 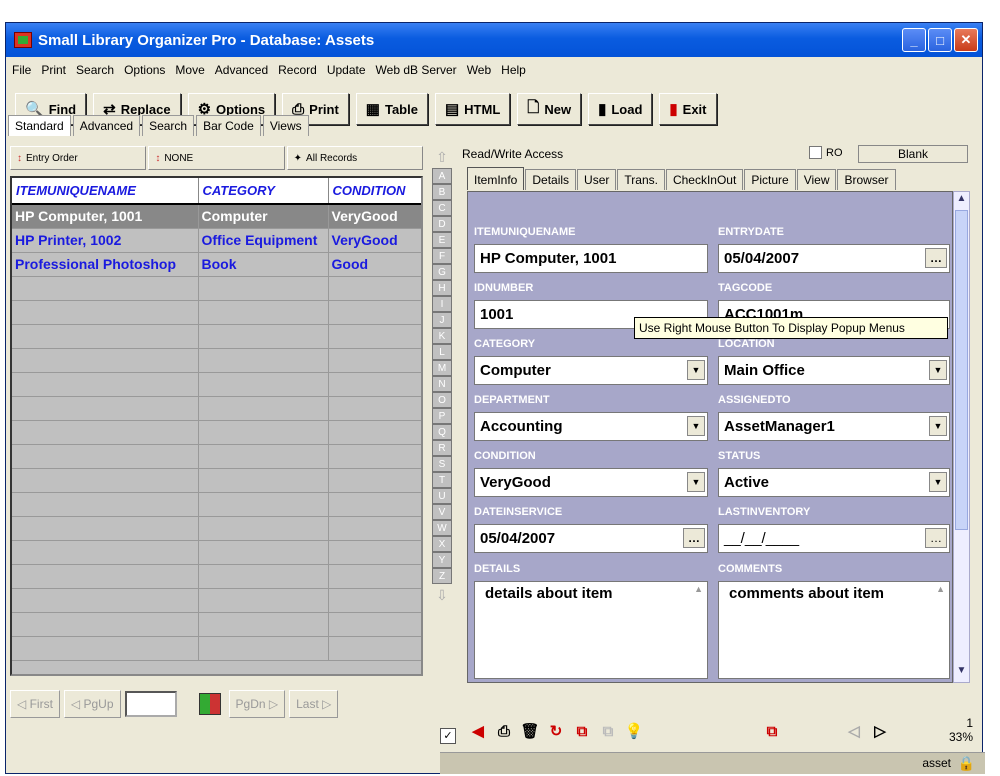 I want to click on back-arrow-icon: ◀, so click(x=478, y=731).